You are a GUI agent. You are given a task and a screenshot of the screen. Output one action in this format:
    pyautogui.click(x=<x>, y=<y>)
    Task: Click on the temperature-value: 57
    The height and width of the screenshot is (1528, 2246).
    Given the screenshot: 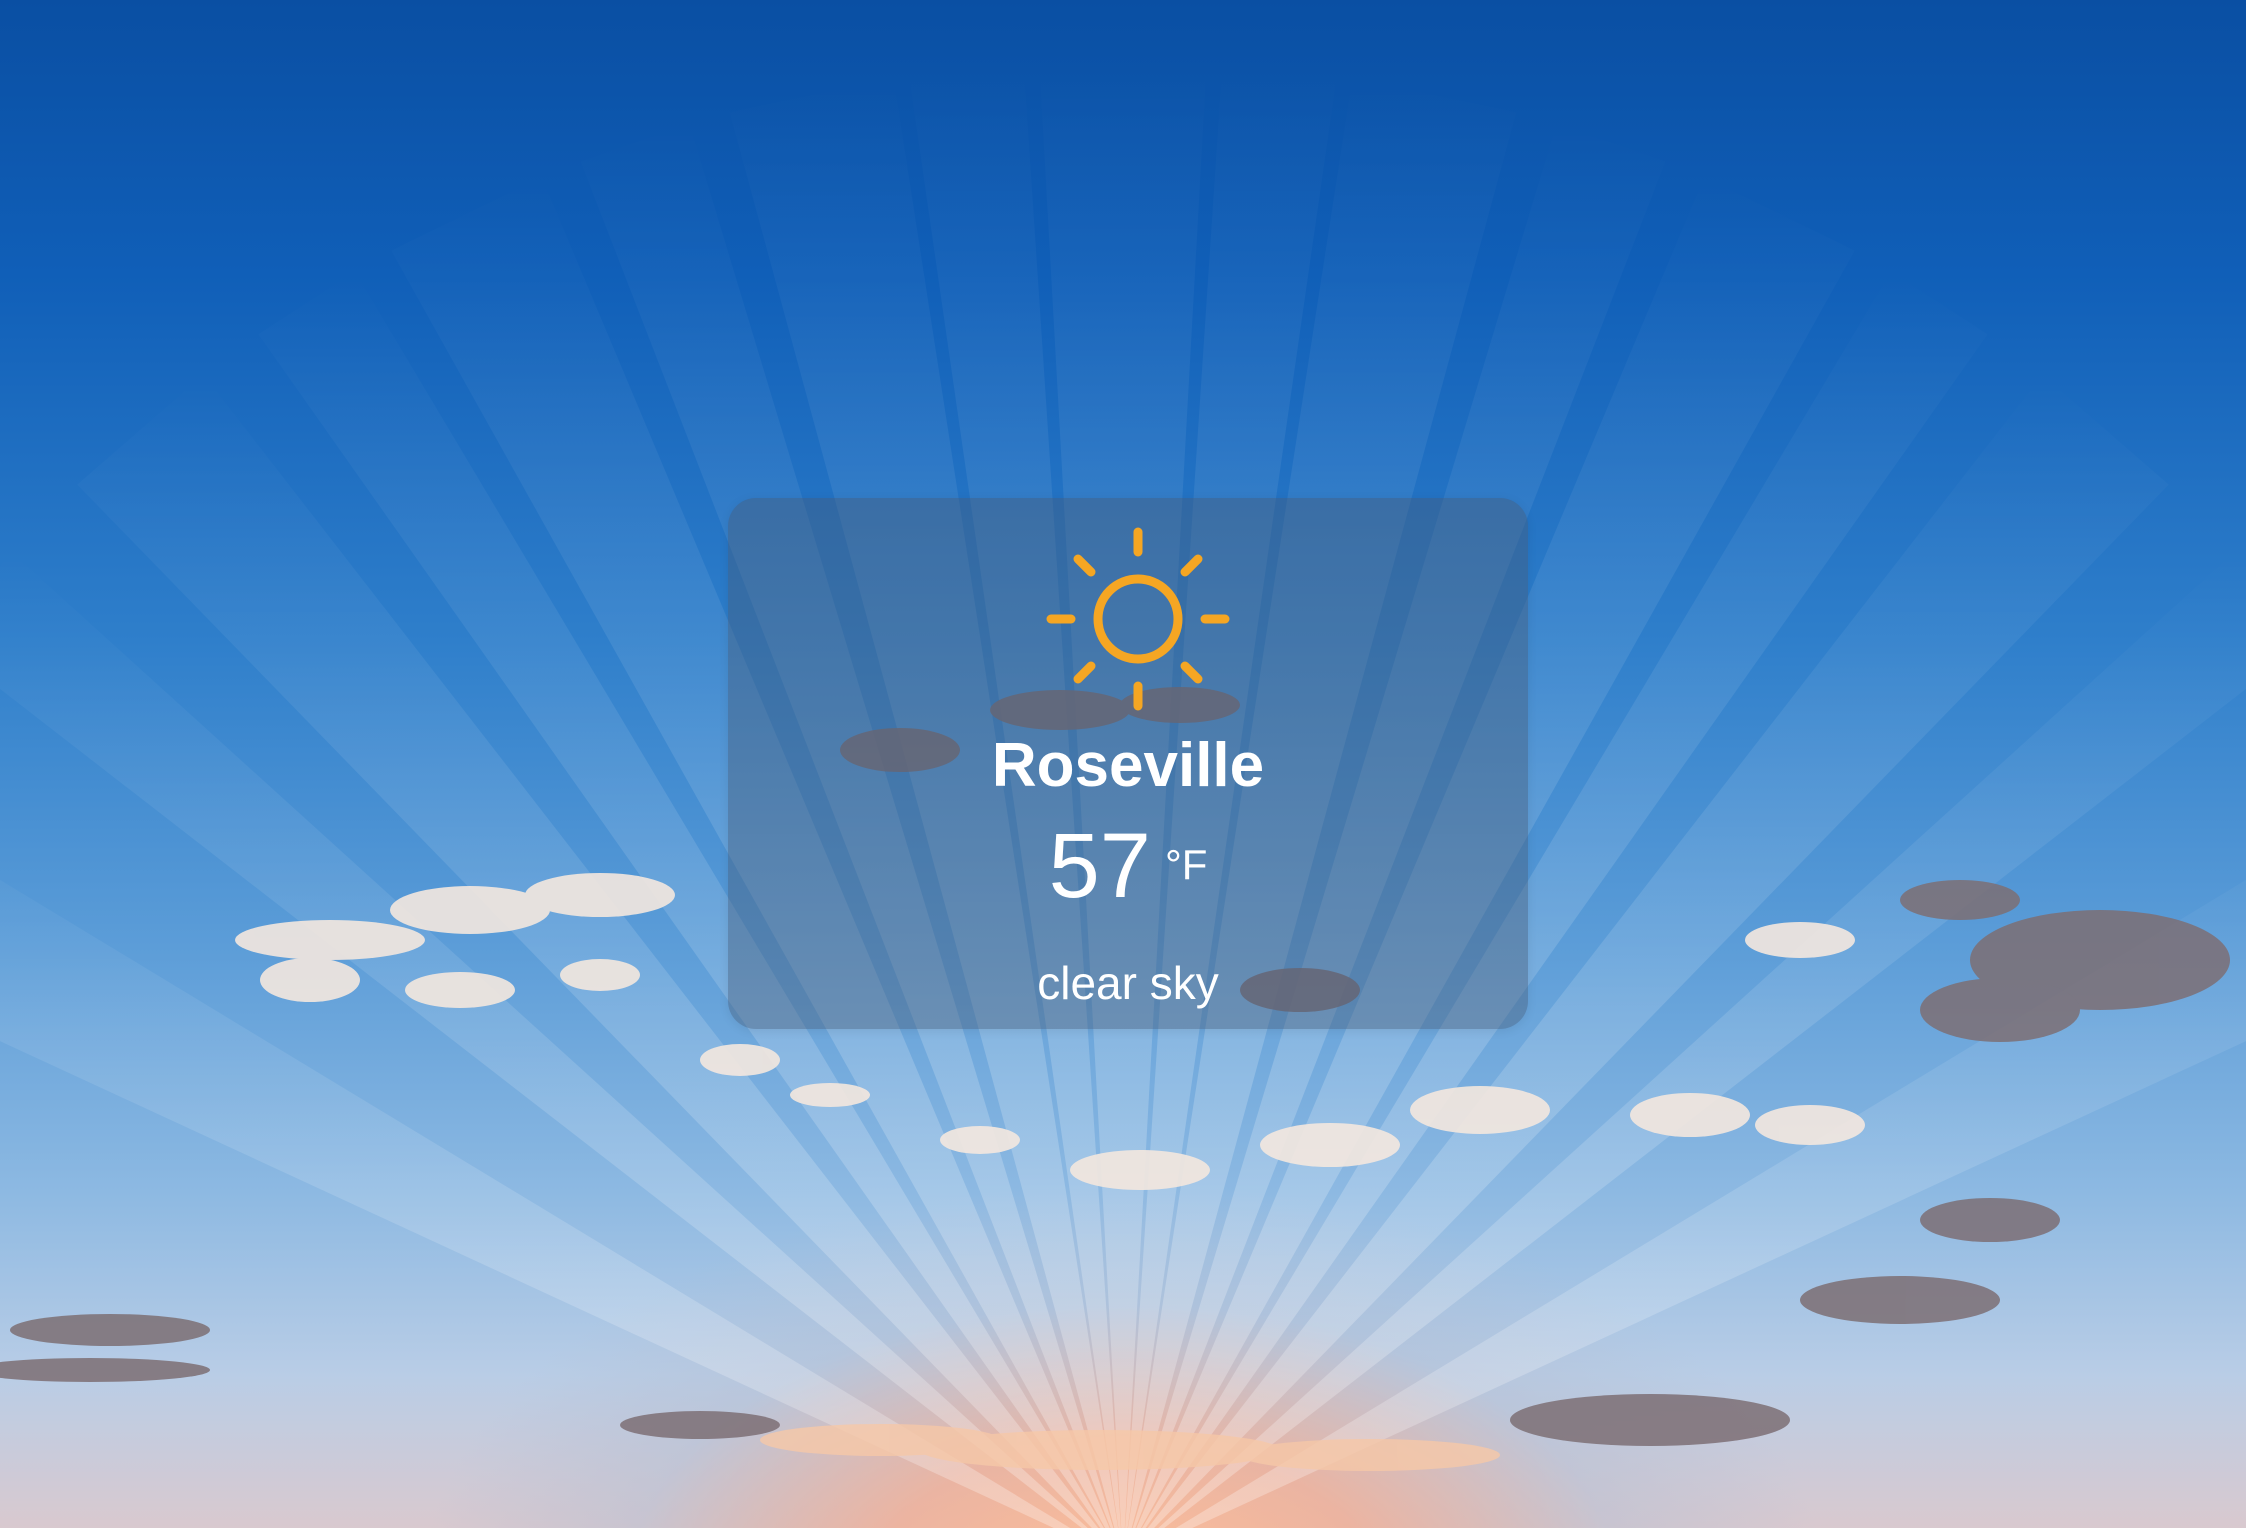 What is the action you would take?
    pyautogui.click(x=1099, y=866)
    